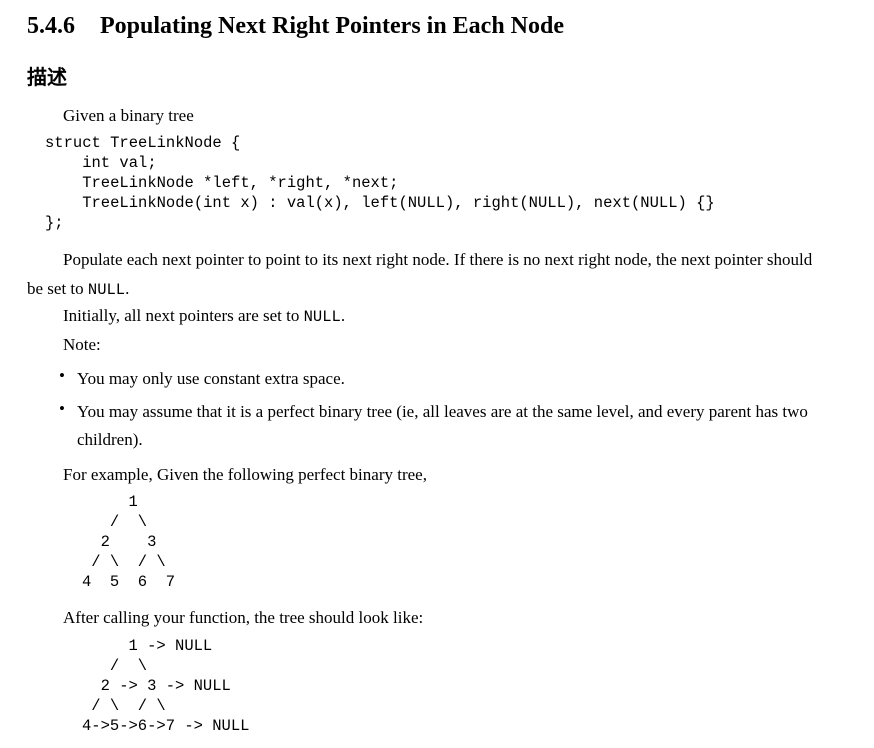 This screenshot has width=874, height=748. Describe the element at coordinates (129, 582) in the screenshot. I see `tree-line: 4 5 6 7` at that location.